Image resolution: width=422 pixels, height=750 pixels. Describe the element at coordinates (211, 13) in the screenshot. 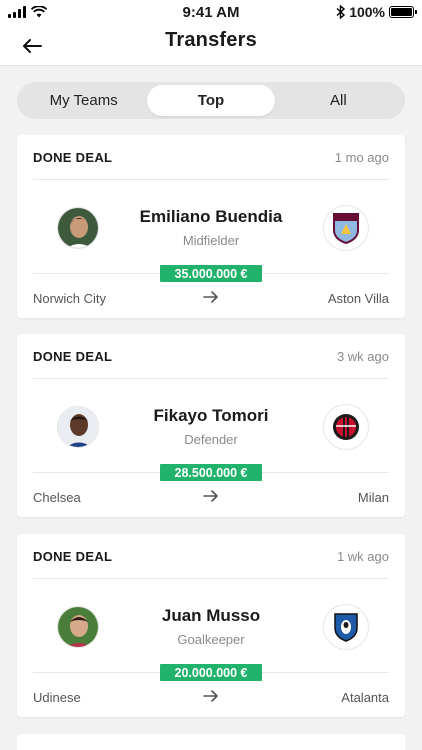

I see `status-bar: 9:41 AM 100%` at that location.